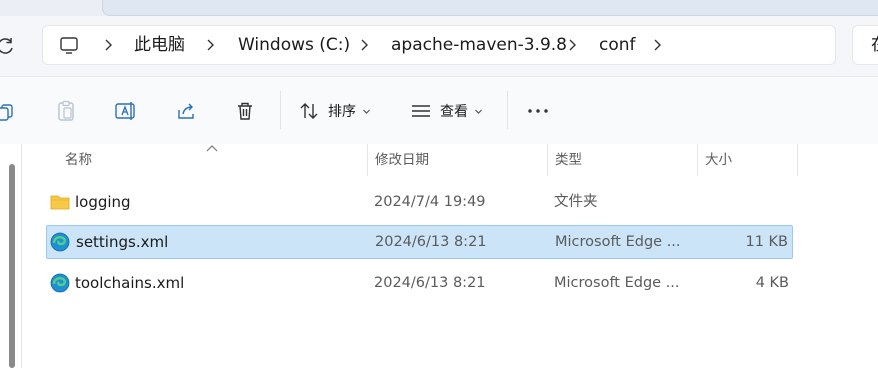 This screenshot has height=368, width=878. Describe the element at coordinates (70, 46) in the screenshot. I see `this-pc-icon` at that location.